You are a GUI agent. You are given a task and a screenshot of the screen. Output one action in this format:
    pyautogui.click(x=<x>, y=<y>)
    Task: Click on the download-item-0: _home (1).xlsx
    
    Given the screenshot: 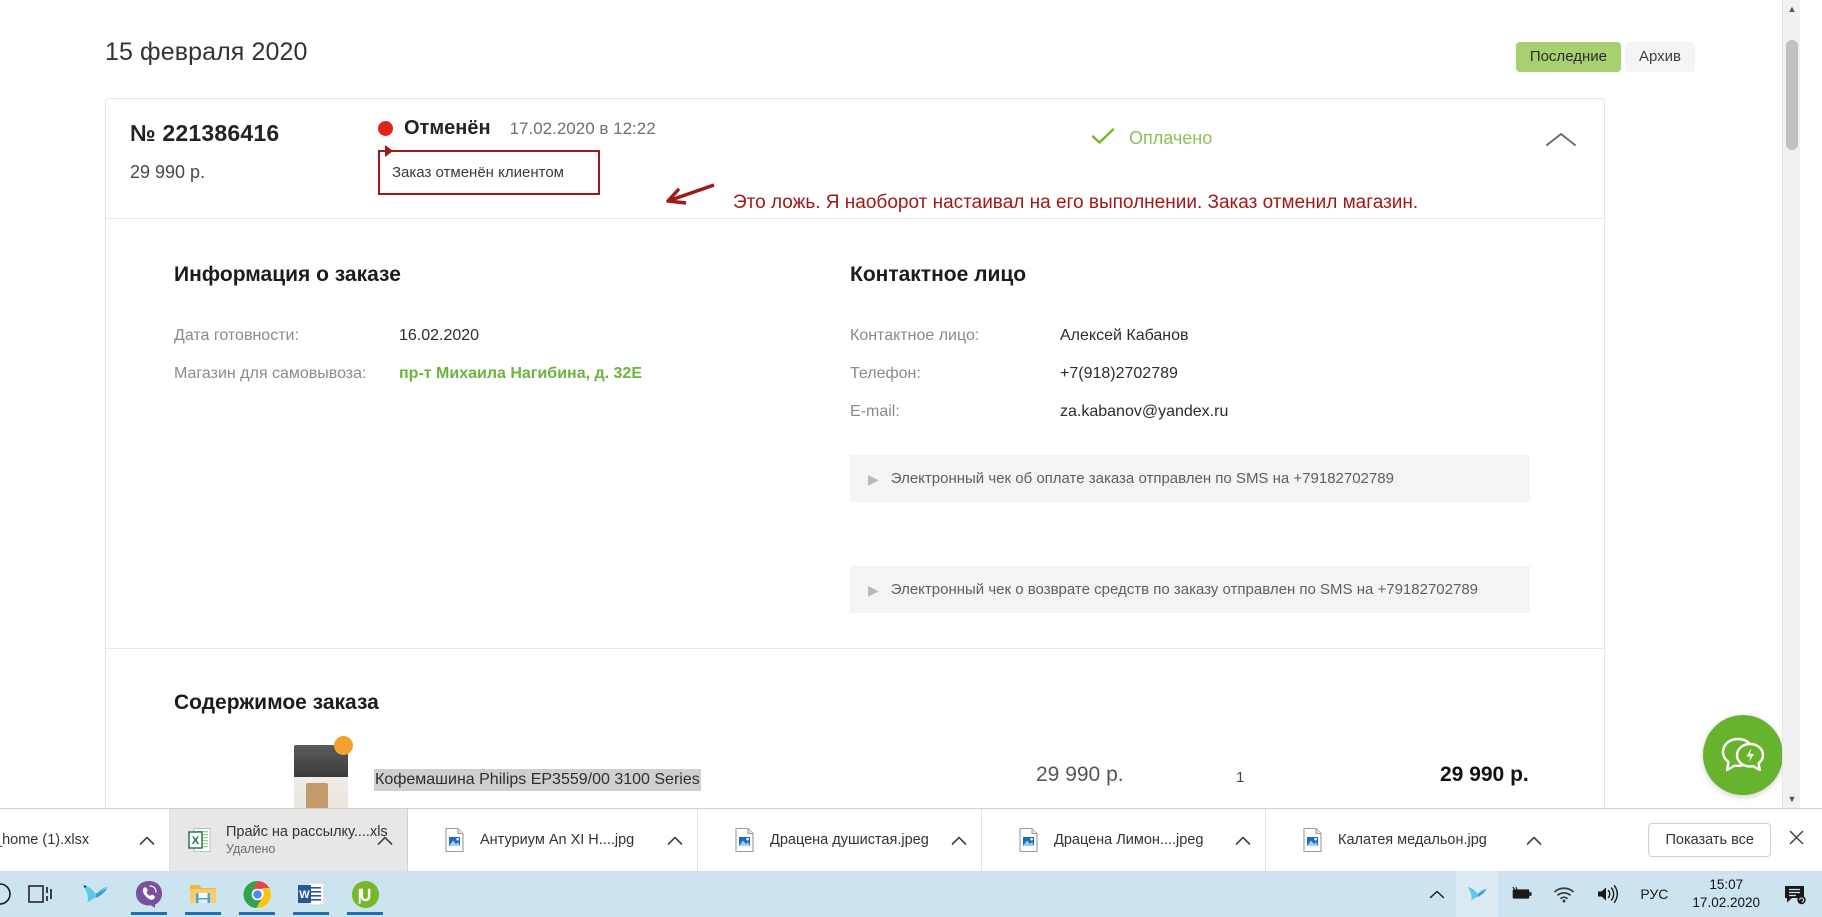 What is the action you would take?
    pyautogui.click(x=85, y=840)
    